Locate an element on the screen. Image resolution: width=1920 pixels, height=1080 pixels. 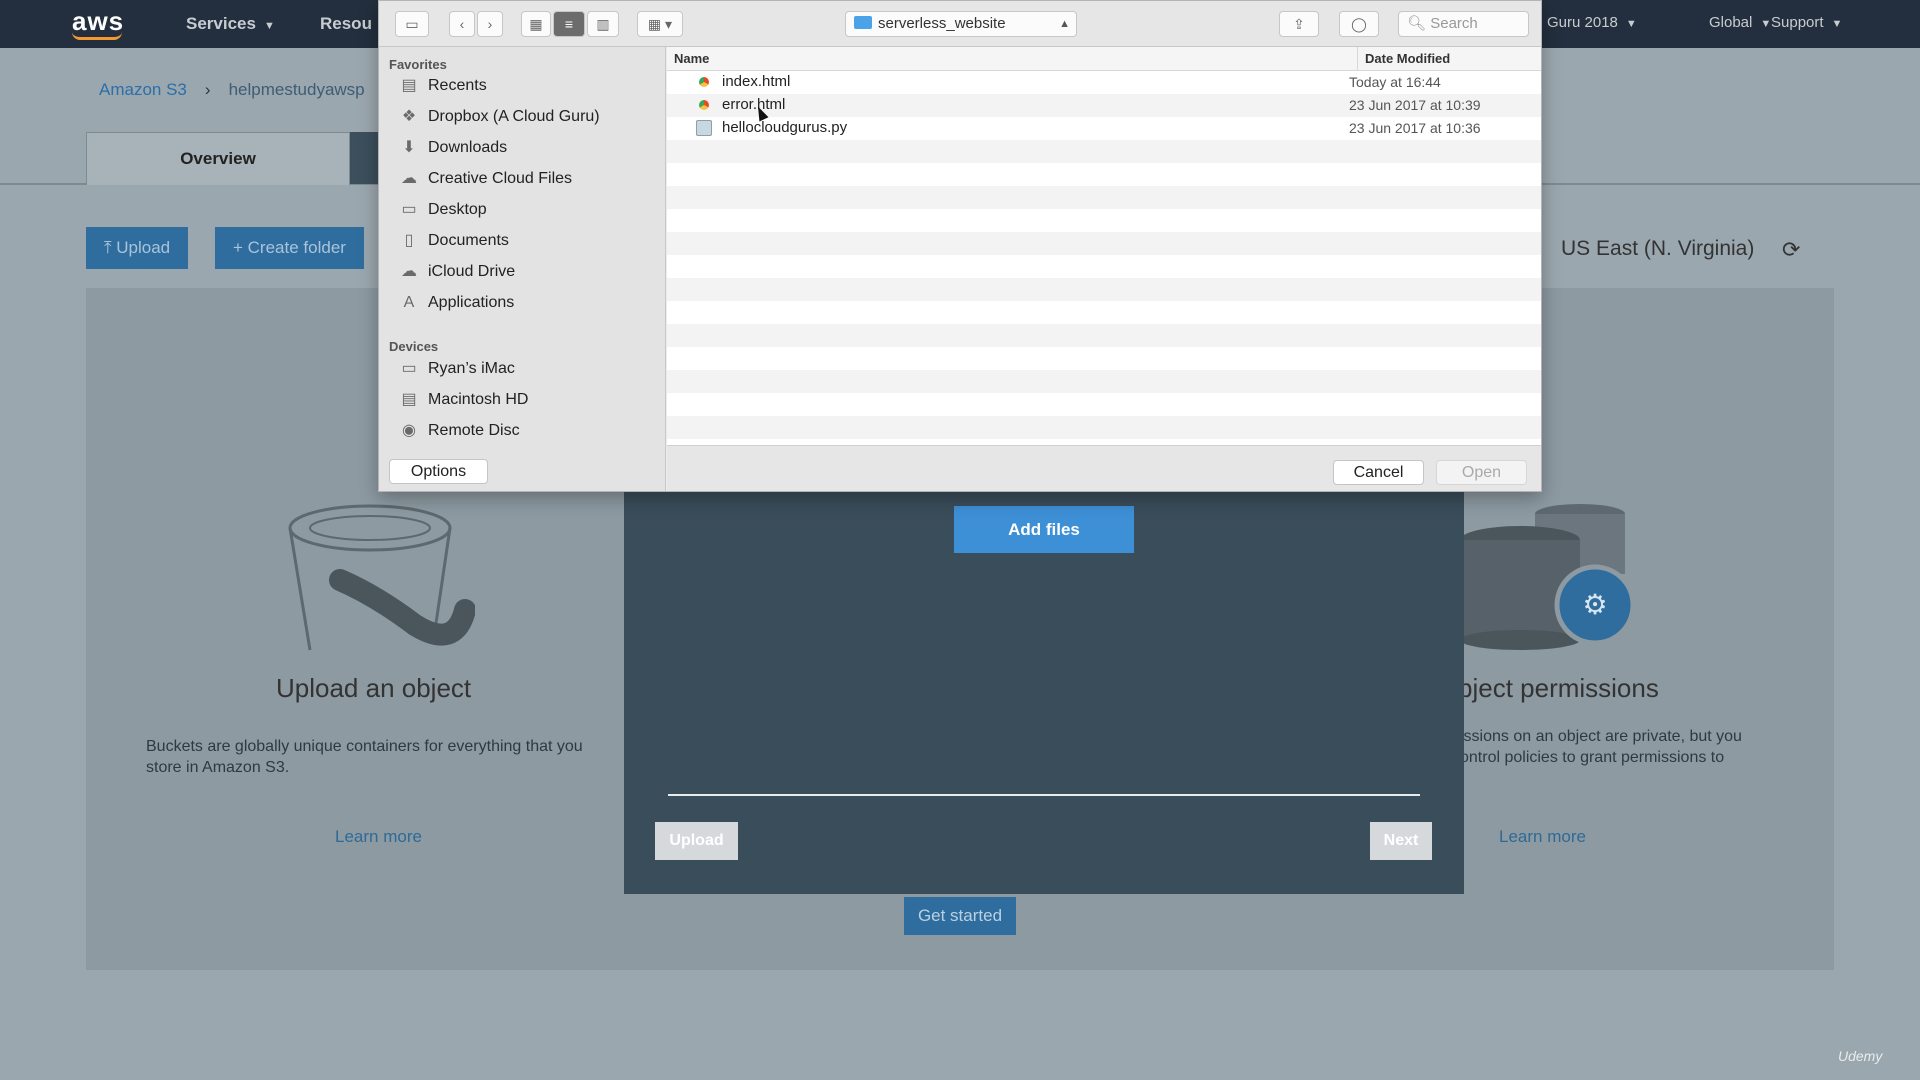
sidebar-item-applications: A Applications is located at coordinates (457, 303).